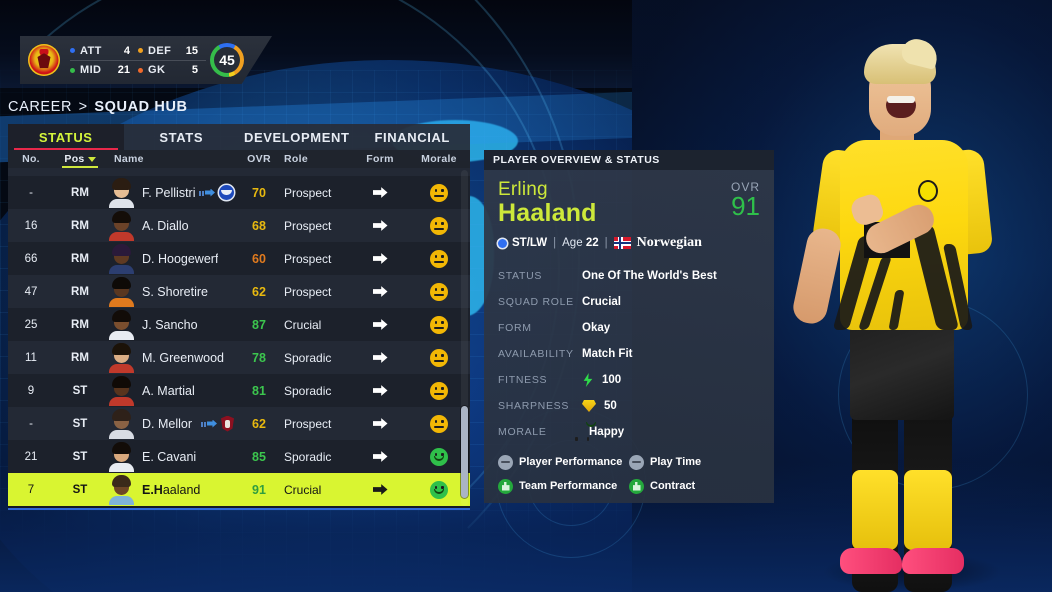 The width and height of the screenshot is (1052, 592). What do you see at coordinates (534, 406) in the screenshot?
I see `attribute-label: SHARPNESS` at bounding box center [534, 406].